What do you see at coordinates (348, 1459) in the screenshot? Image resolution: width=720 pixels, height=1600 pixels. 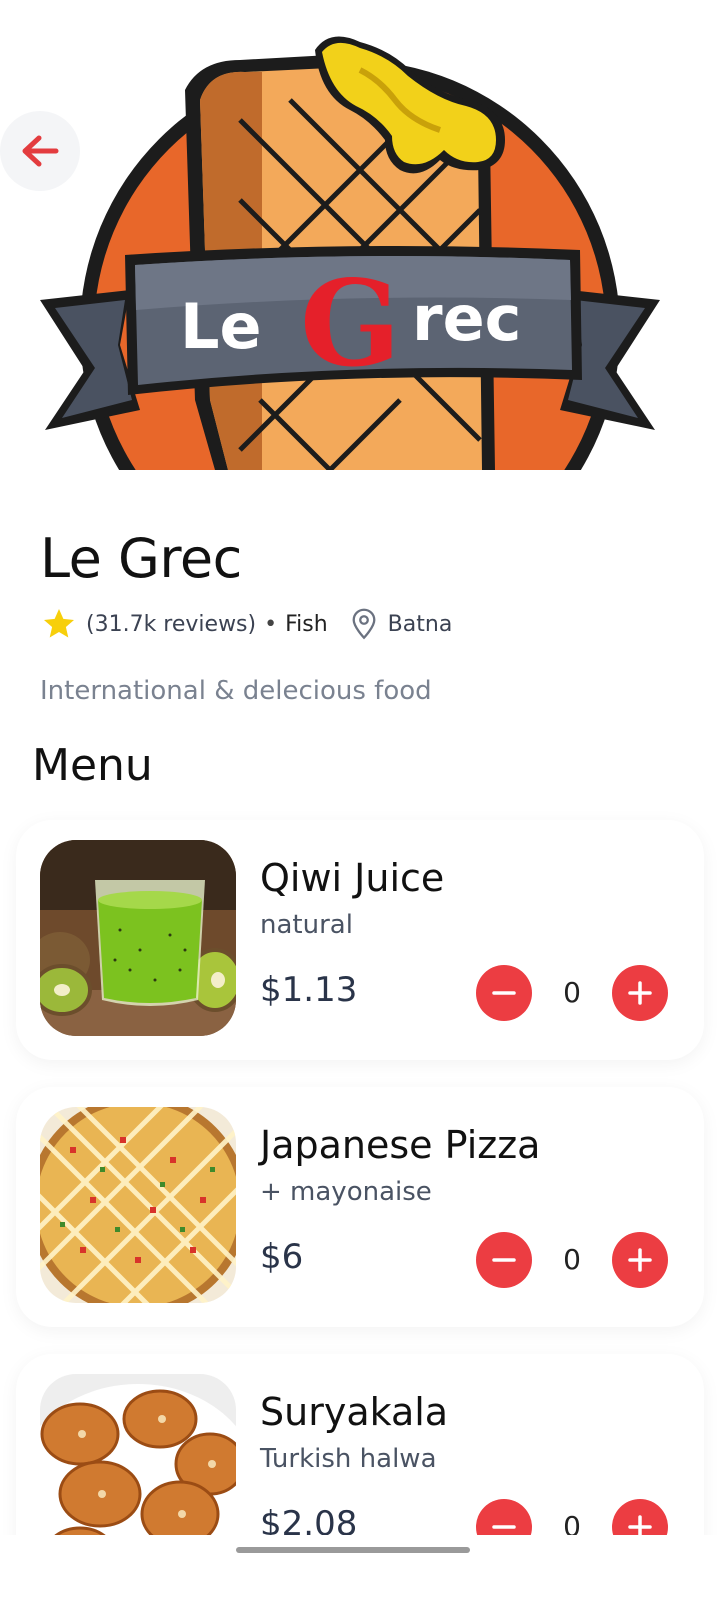 I see `menu-item-subtitle: Turkish halwa` at bounding box center [348, 1459].